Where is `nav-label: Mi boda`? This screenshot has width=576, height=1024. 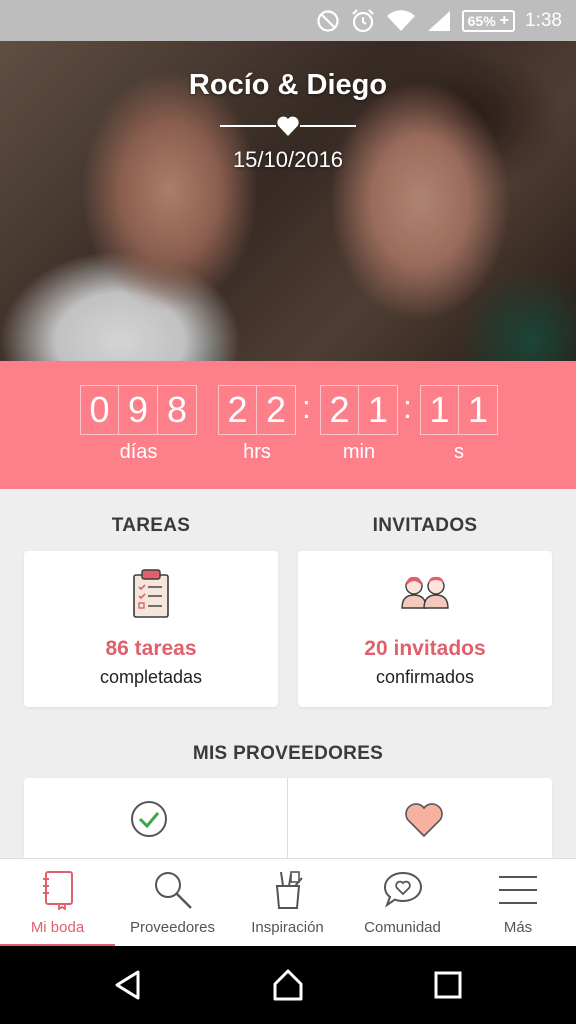
nav-label: Mi boda is located at coordinates (57, 927).